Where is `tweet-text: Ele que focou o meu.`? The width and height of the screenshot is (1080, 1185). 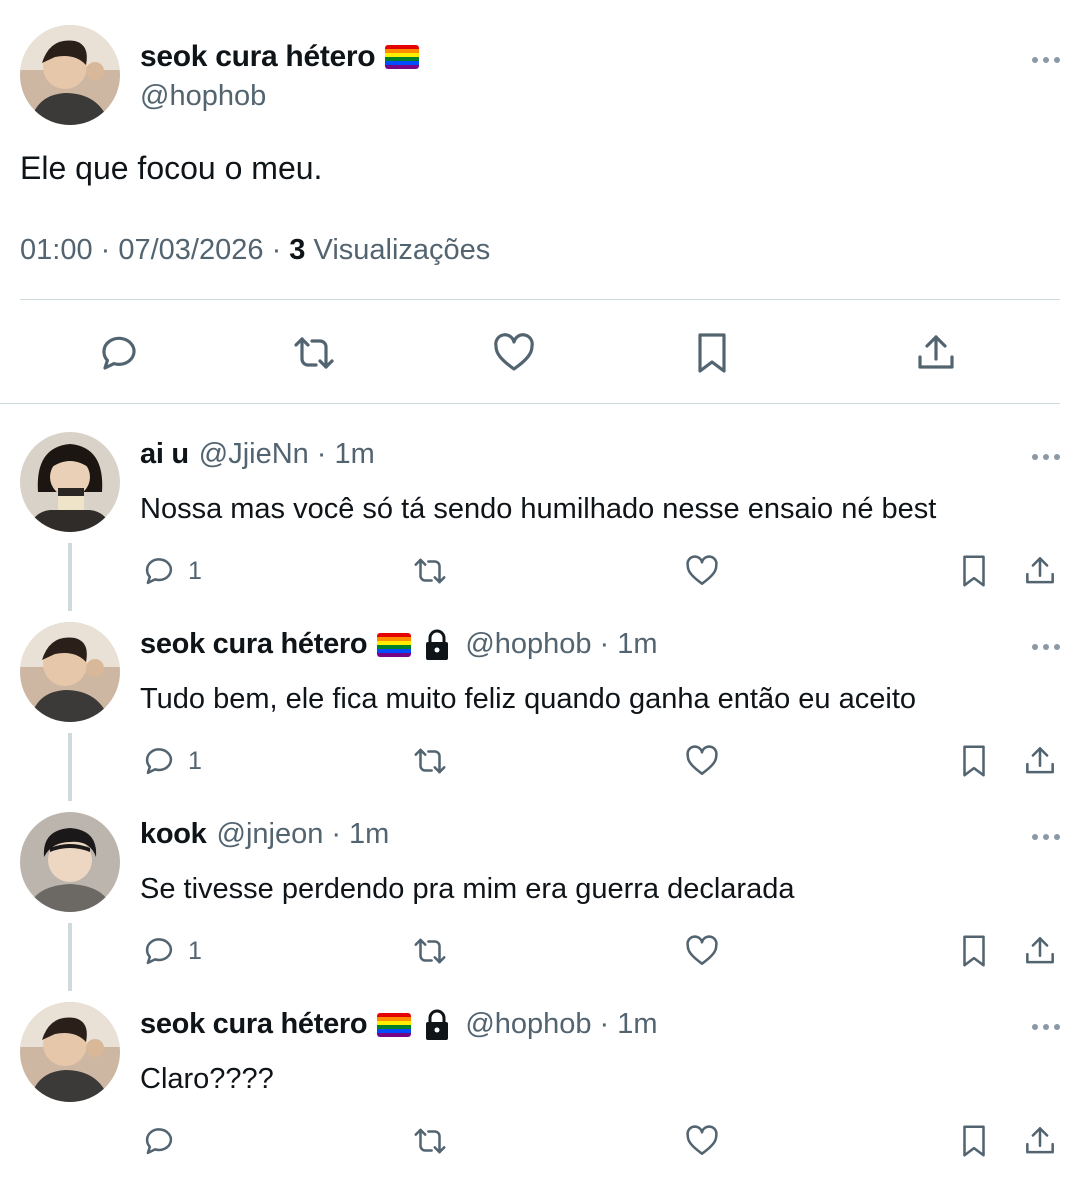
tweet-text: Ele que focou o meu. is located at coordinates (171, 168).